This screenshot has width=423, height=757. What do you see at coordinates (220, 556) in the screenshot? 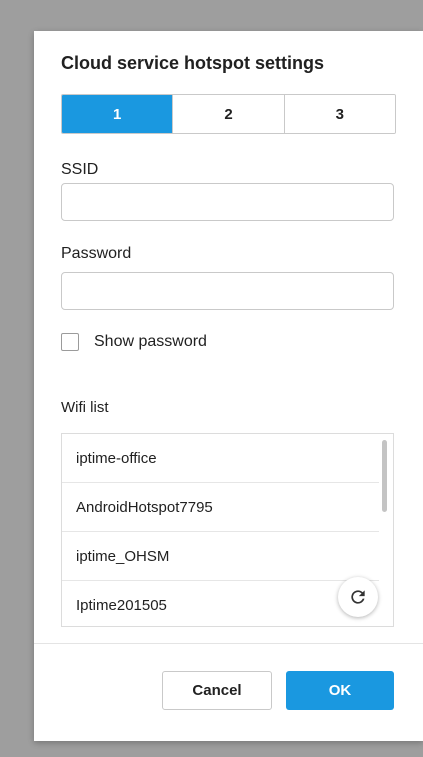
I see `wifi-list-item: iptime_OHSM` at bounding box center [220, 556].